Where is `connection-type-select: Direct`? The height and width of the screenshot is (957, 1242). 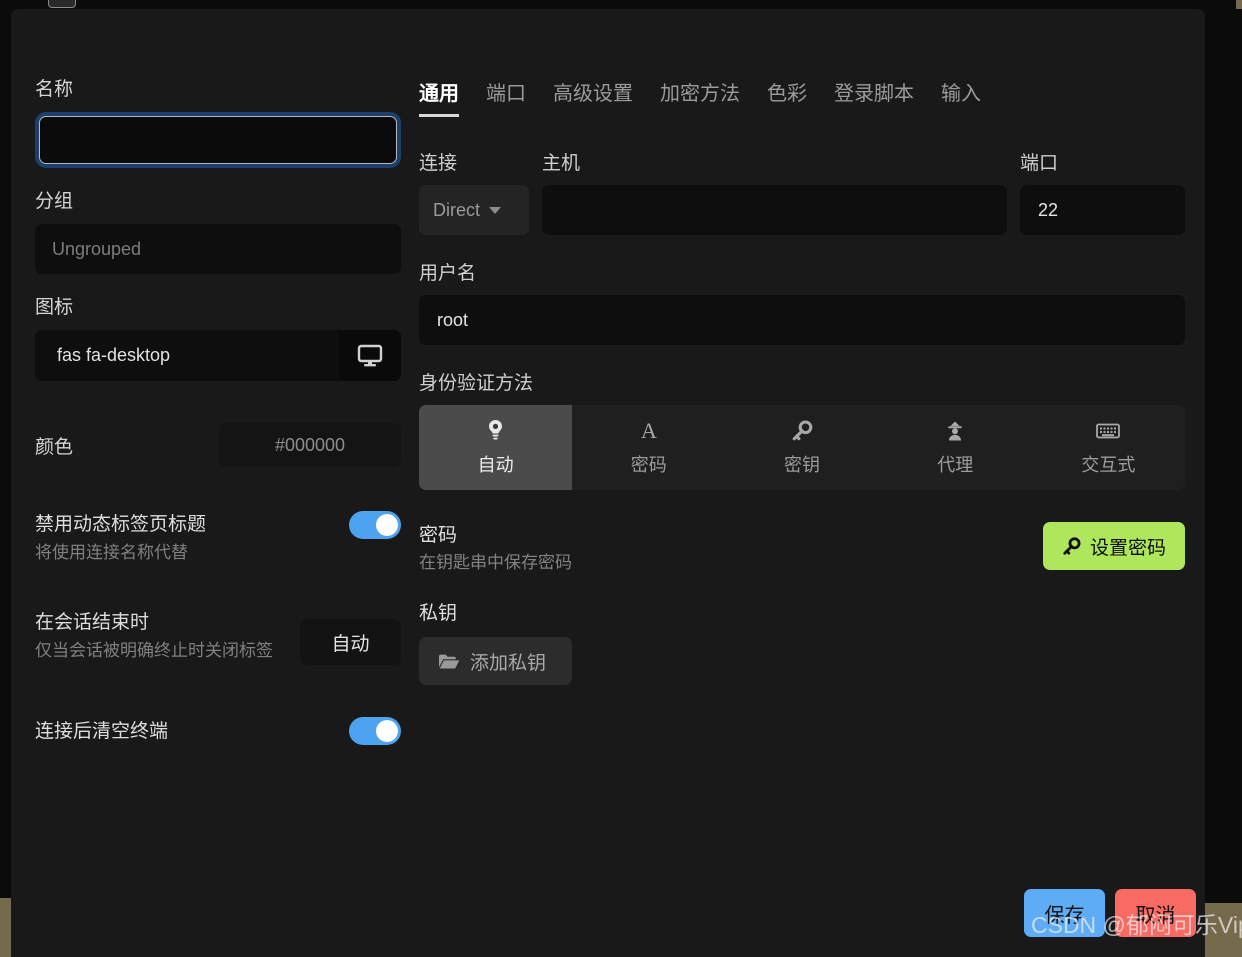
connection-type-select: Direct is located at coordinates (474, 210).